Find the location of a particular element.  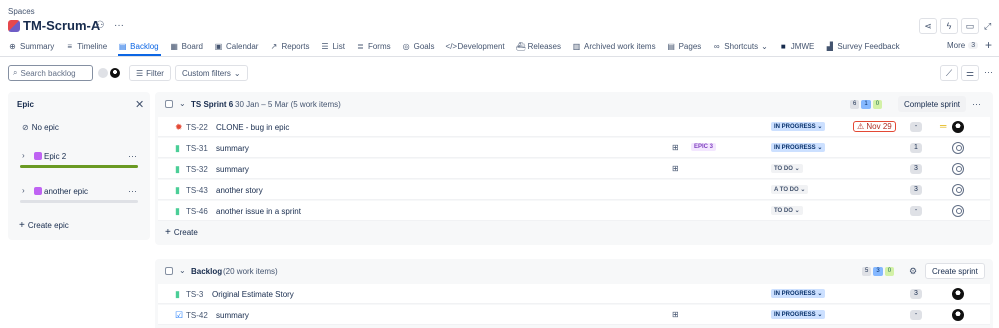

tab-calendar: ▣ Calendar is located at coordinates (239, 46).